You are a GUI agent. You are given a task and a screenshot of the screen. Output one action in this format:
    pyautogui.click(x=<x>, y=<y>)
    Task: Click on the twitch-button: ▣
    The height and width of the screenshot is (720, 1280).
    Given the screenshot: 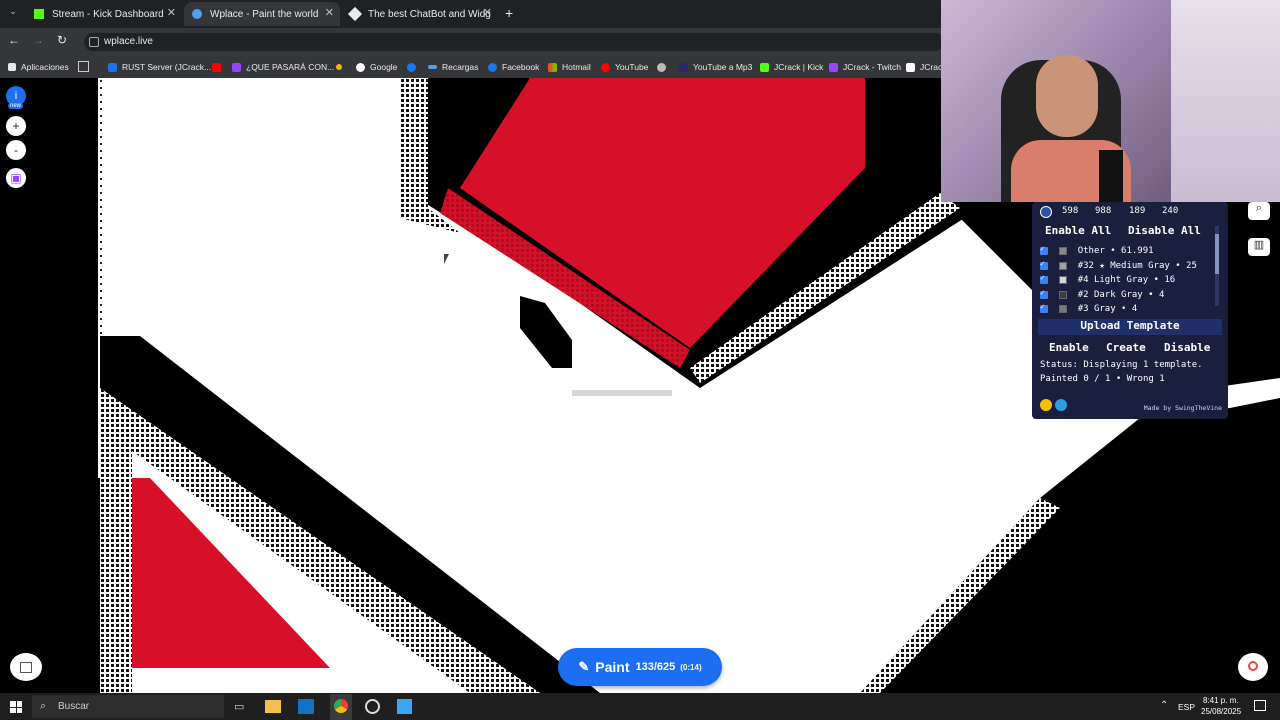 What is the action you would take?
    pyautogui.click(x=16, y=178)
    